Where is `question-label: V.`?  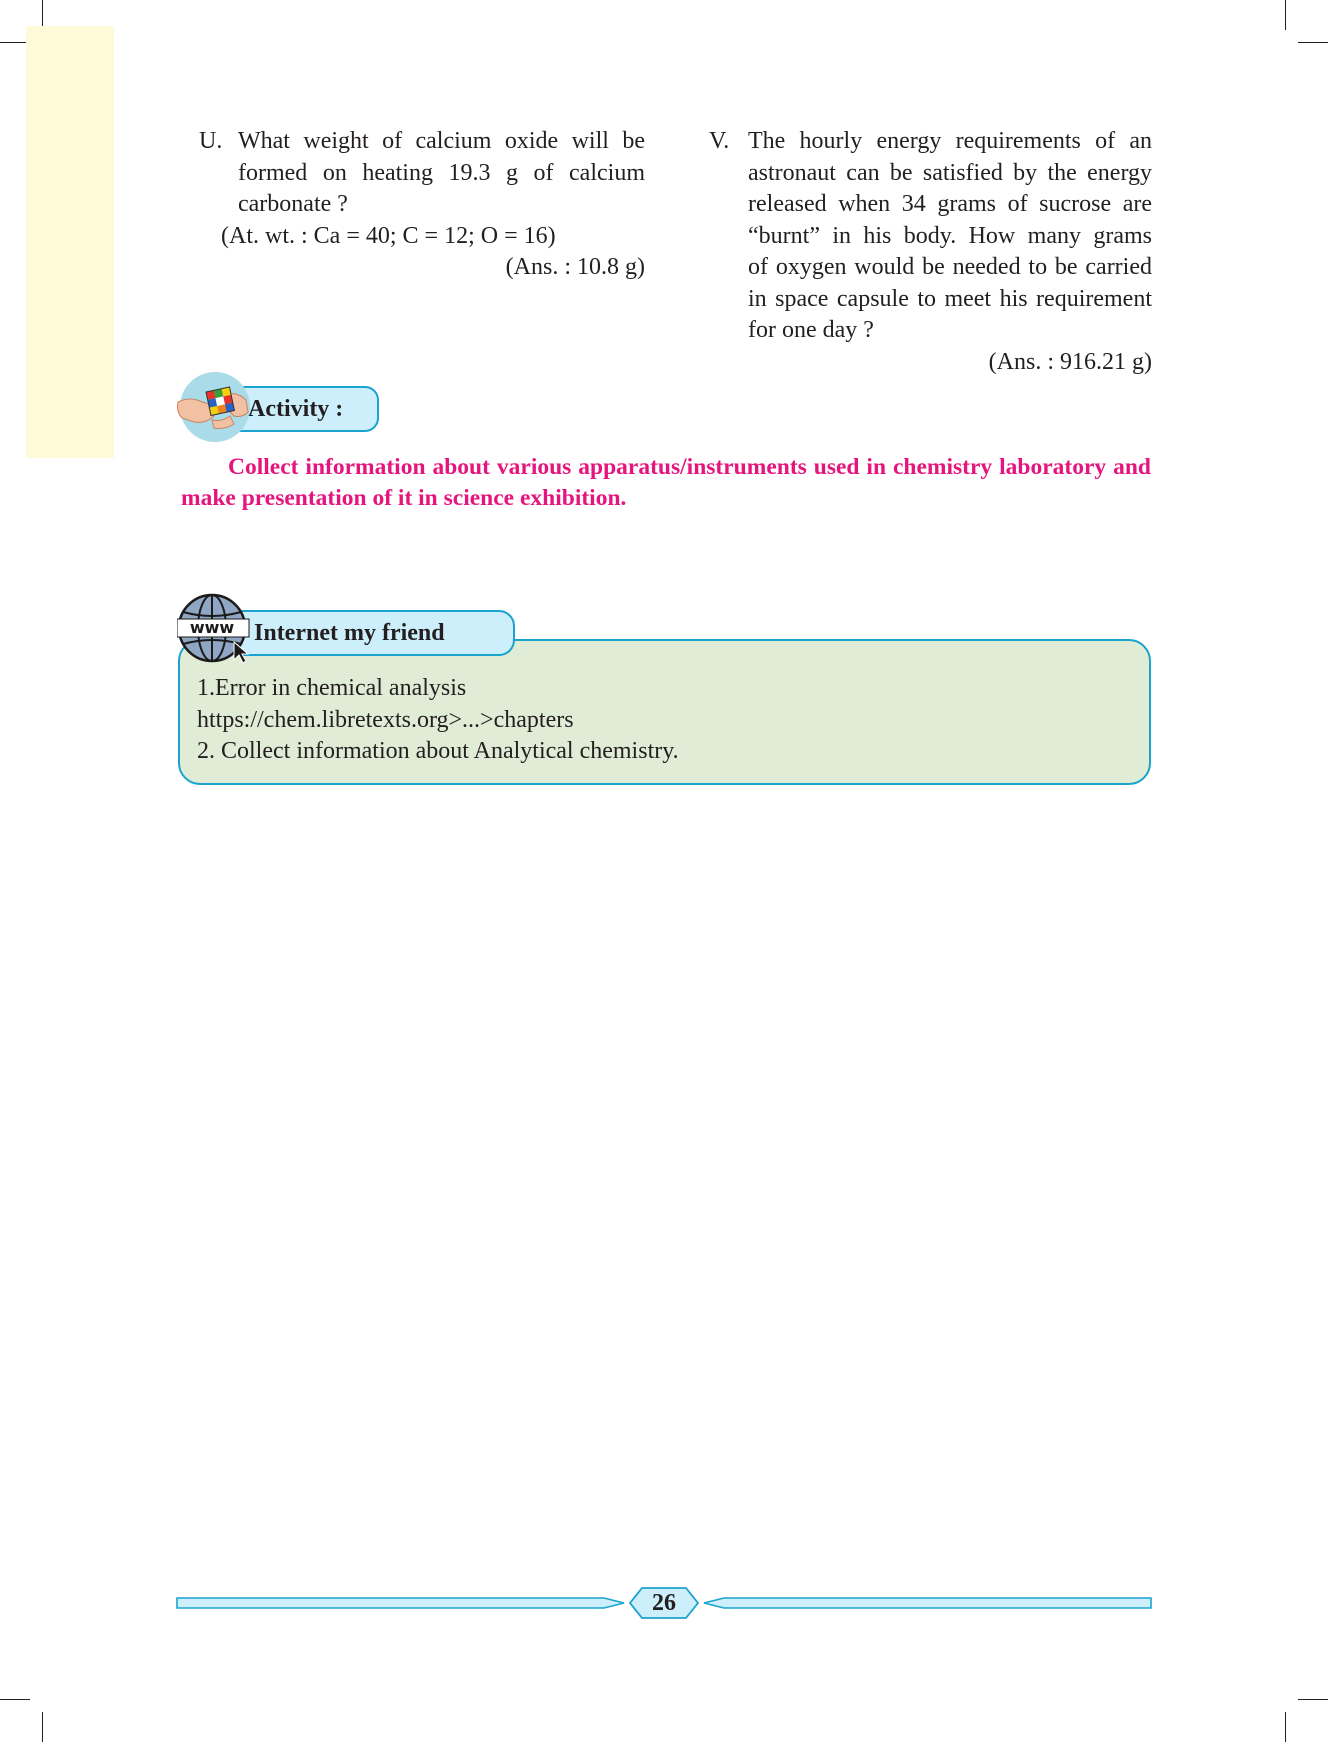
question-label: V. is located at coordinates (719, 141).